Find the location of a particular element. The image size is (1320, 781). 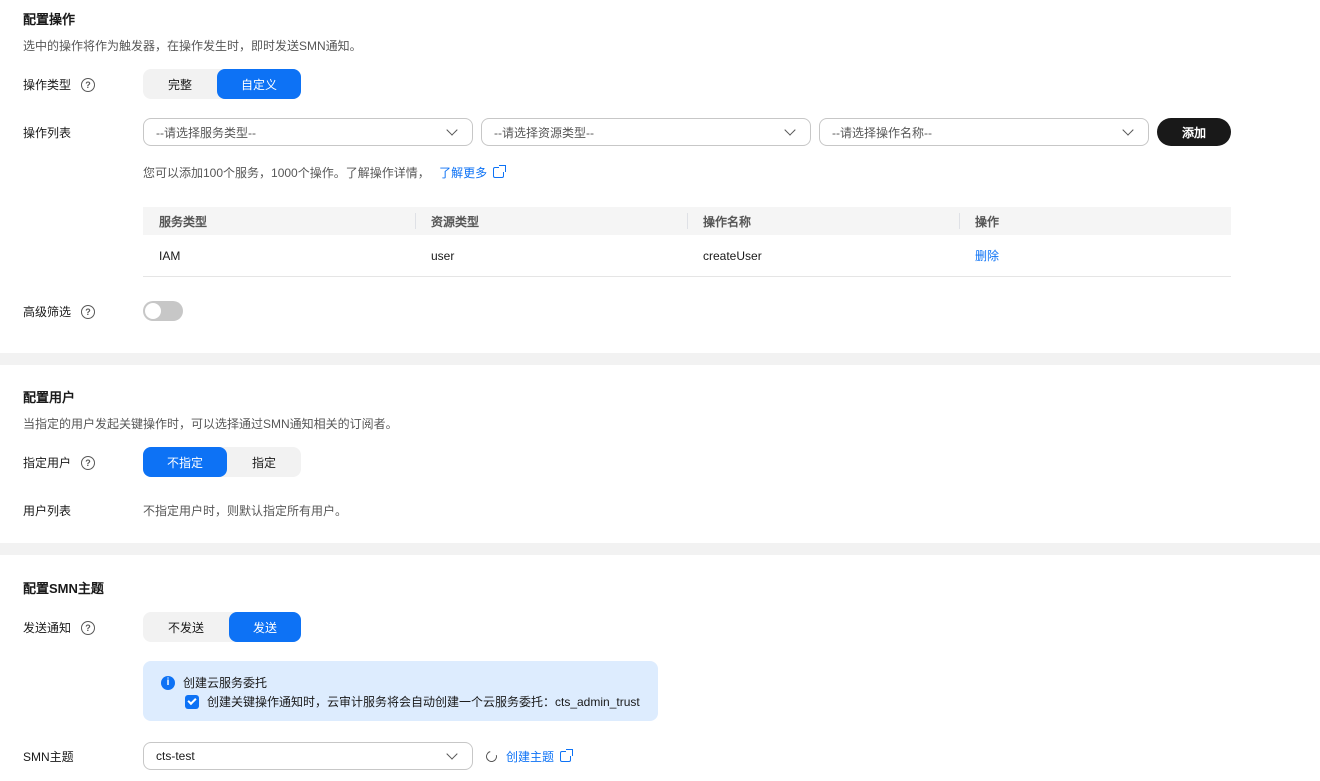

create-topic-link: 创建主题 is located at coordinates (540, 756).